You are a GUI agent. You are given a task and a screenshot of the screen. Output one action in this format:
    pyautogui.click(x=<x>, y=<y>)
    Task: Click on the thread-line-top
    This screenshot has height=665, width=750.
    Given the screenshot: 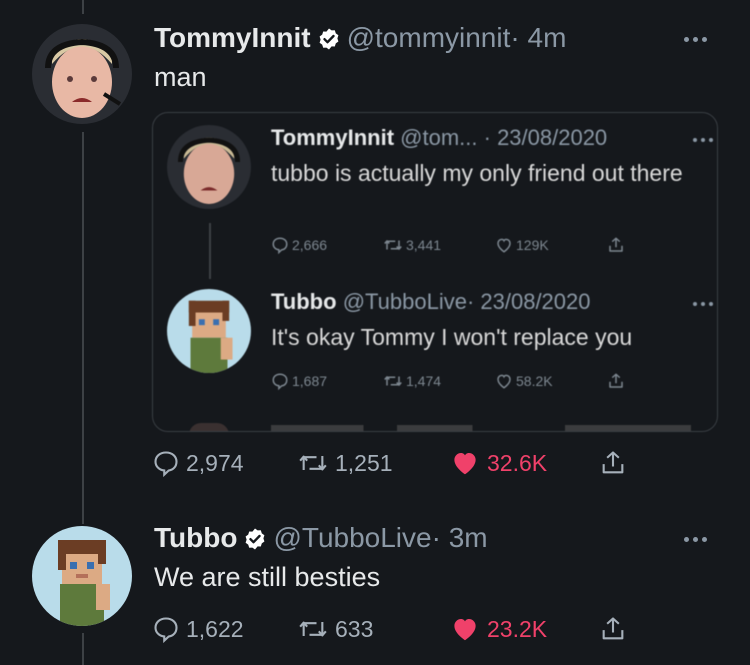 What is the action you would take?
    pyautogui.click(x=83, y=7)
    